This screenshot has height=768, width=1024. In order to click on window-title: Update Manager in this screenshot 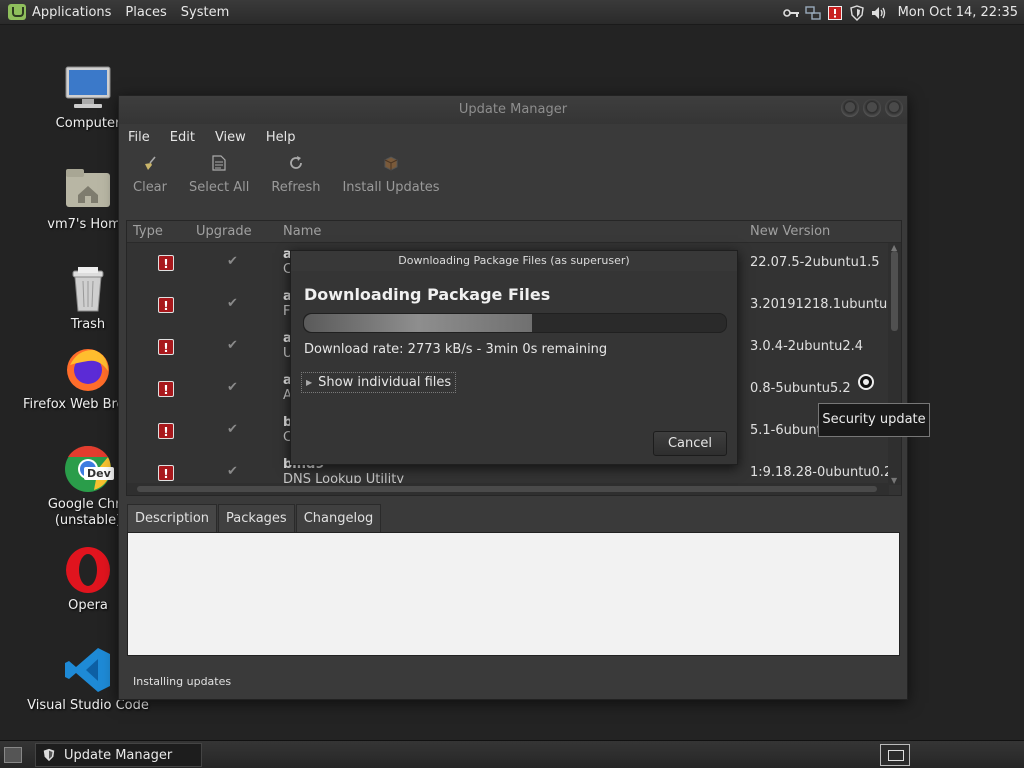, I will do `click(513, 109)`.